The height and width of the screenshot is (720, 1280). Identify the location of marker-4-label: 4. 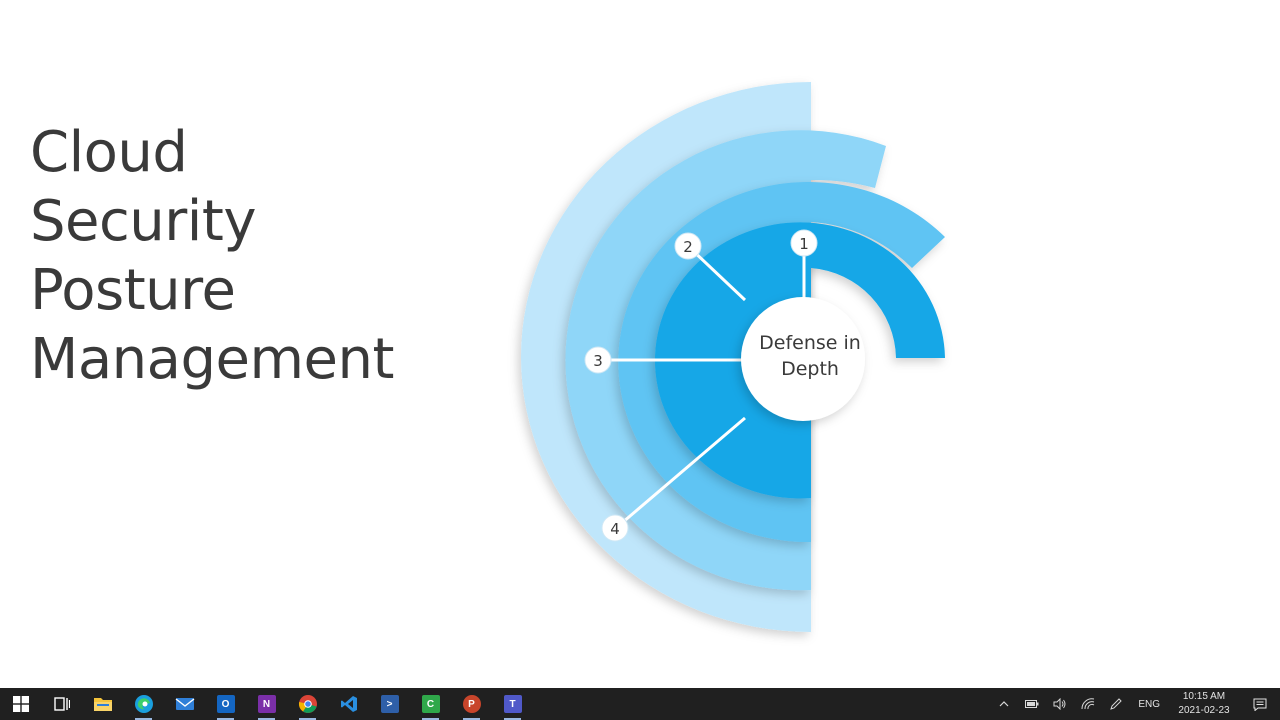
(615, 529).